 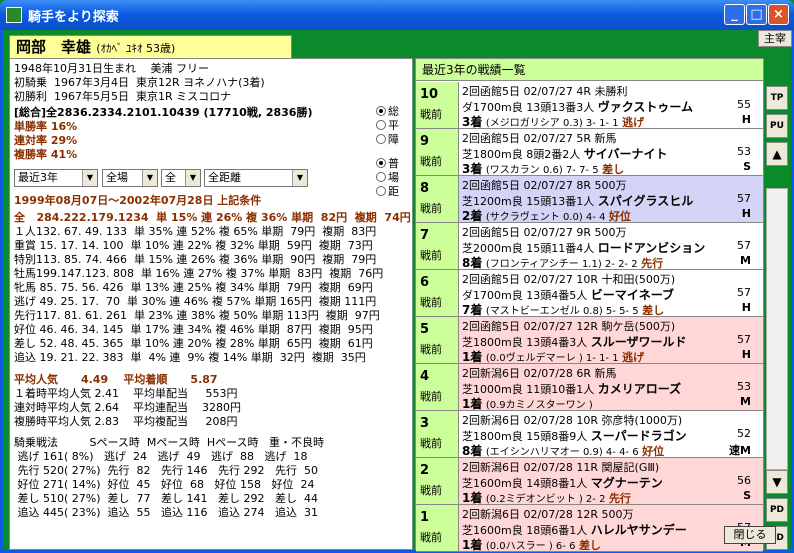 What do you see at coordinates (437, 152) in the screenshot?
I see `race-index: 9 戦前` at bounding box center [437, 152].